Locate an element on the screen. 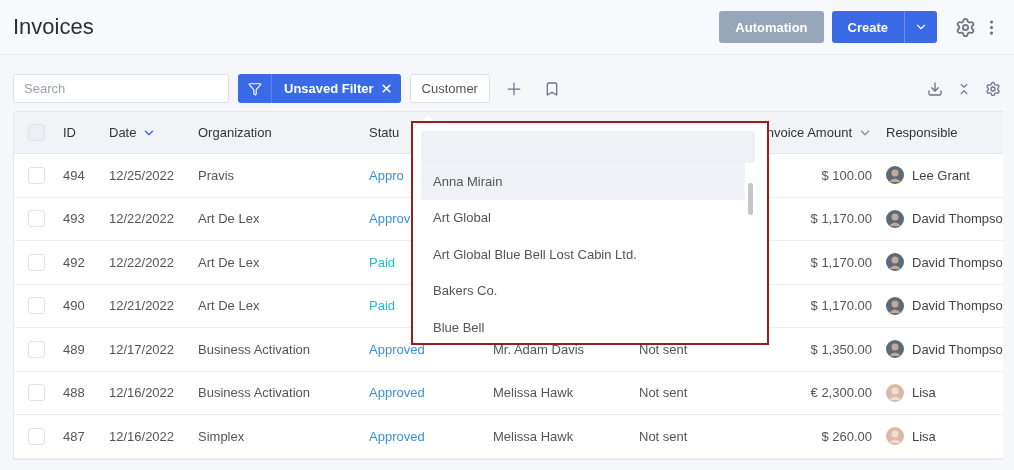 The image size is (1014, 470). dropdown-item: Anna Mirain is located at coordinates (583, 181).